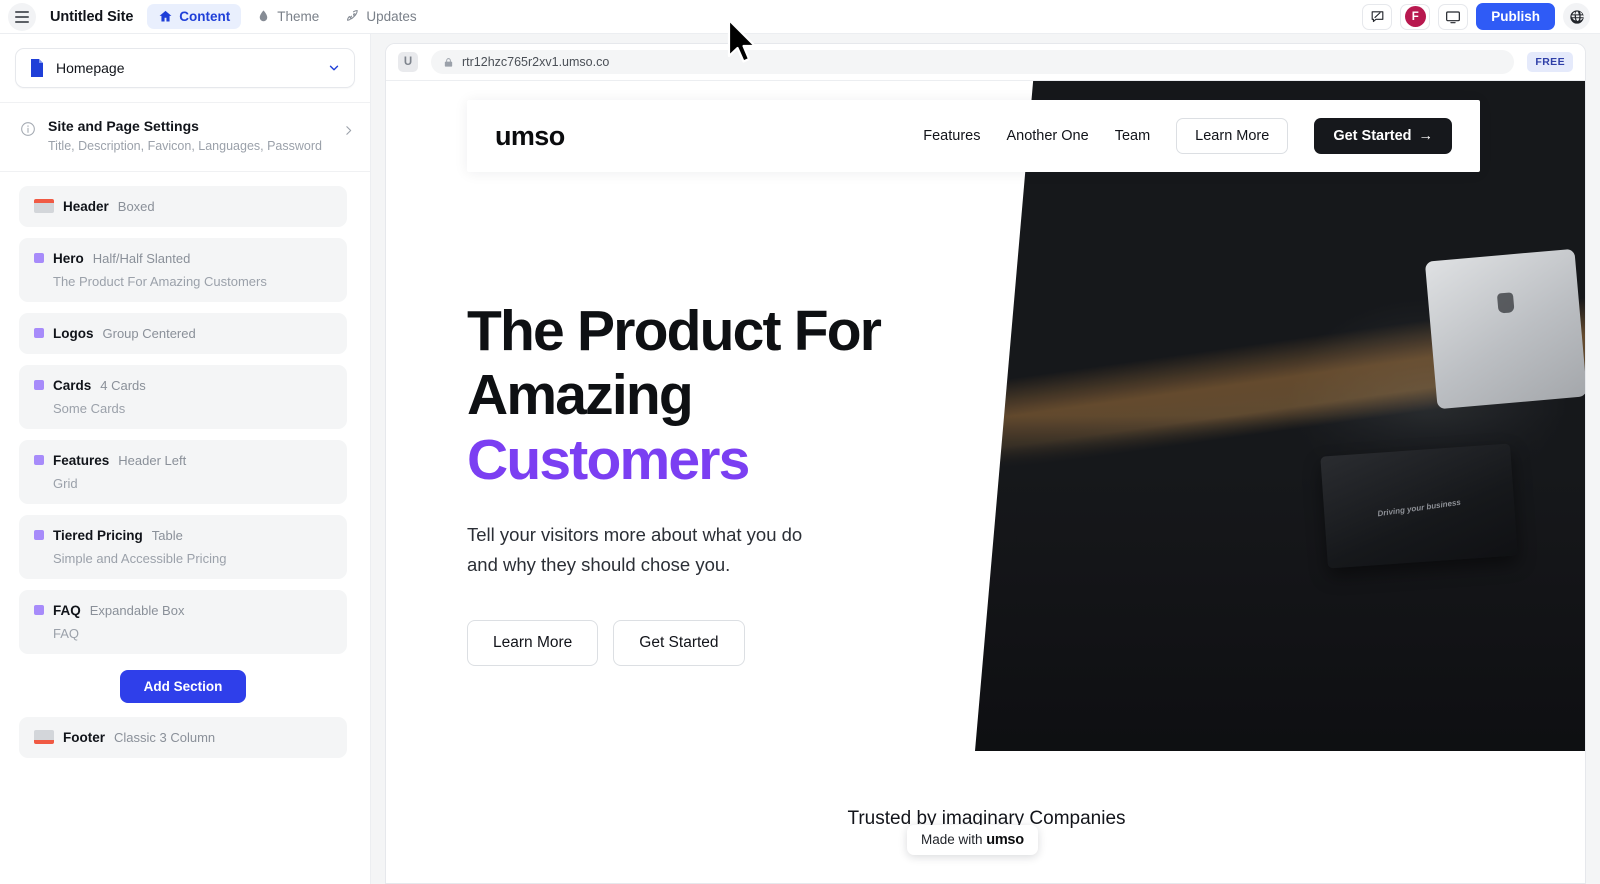 The height and width of the screenshot is (884, 1600). I want to click on nav-link-team: Team, so click(1132, 136).